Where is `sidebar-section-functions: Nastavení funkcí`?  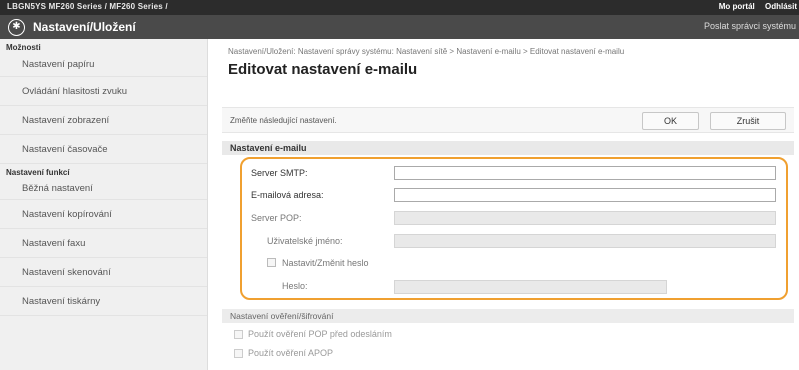 sidebar-section-functions: Nastavení funkcí is located at coordinates (38, 172).